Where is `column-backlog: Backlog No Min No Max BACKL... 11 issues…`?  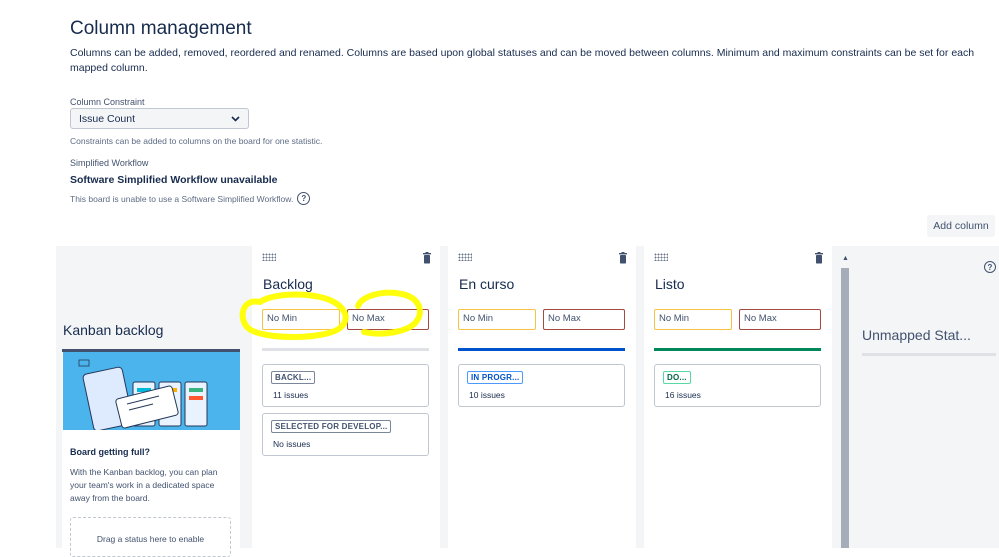
column-backlog: Backlog No Min No Max BACKL... 11 issues… is located at coordinates (346, 397).